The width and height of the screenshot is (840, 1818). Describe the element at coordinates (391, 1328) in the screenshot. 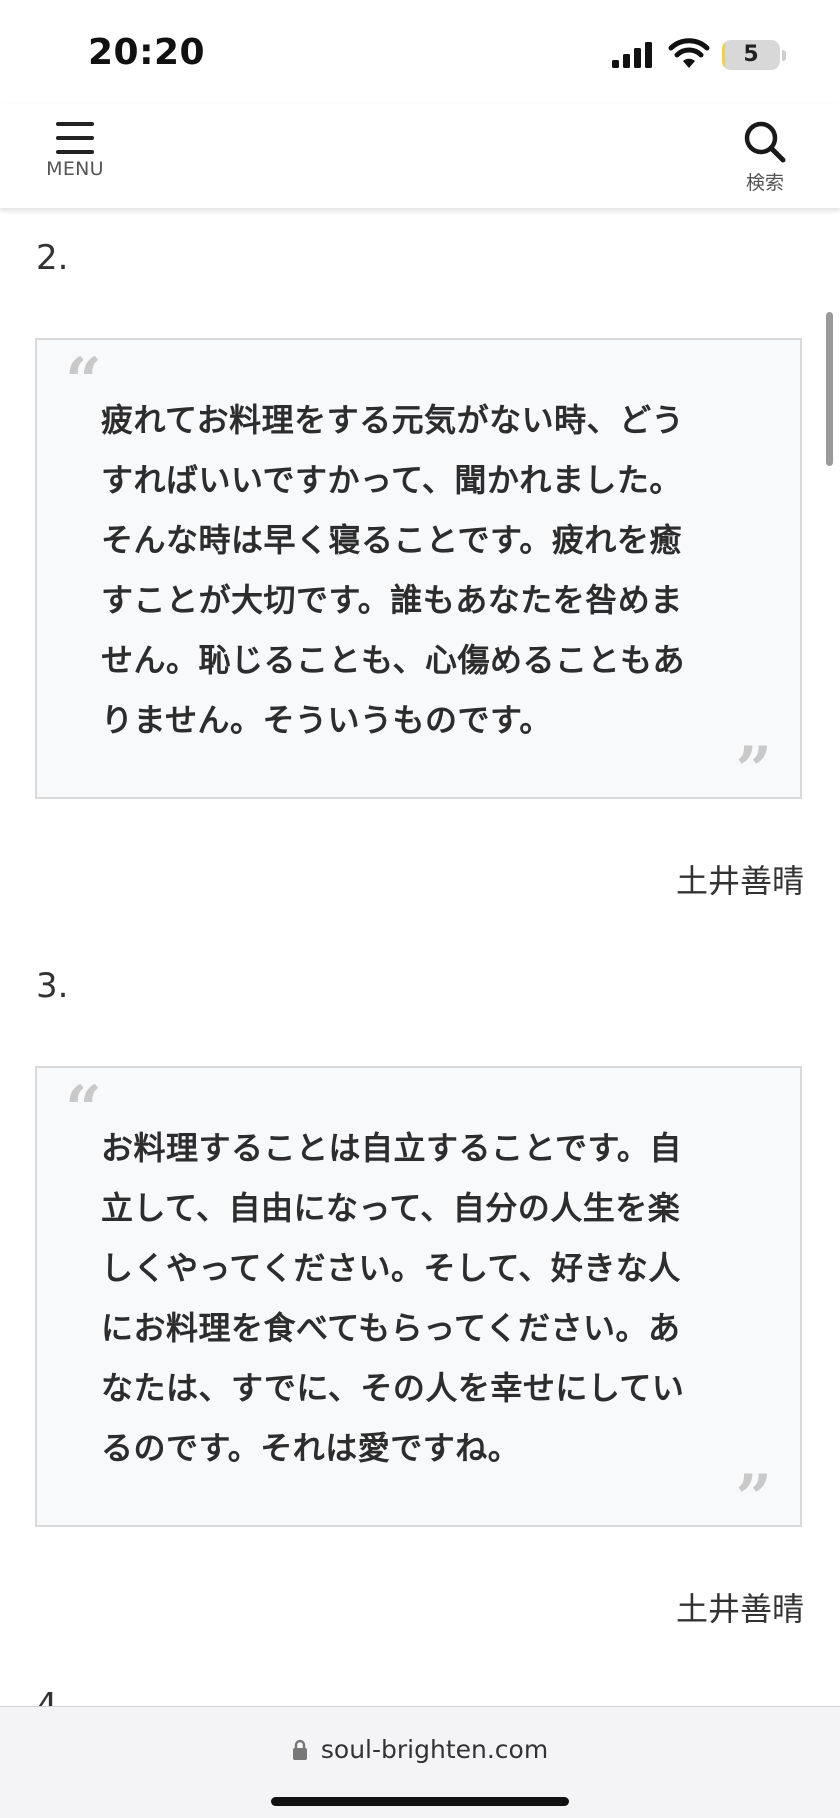

I see `quote-line: にお料理を食べてもらってください。あ` at that location.